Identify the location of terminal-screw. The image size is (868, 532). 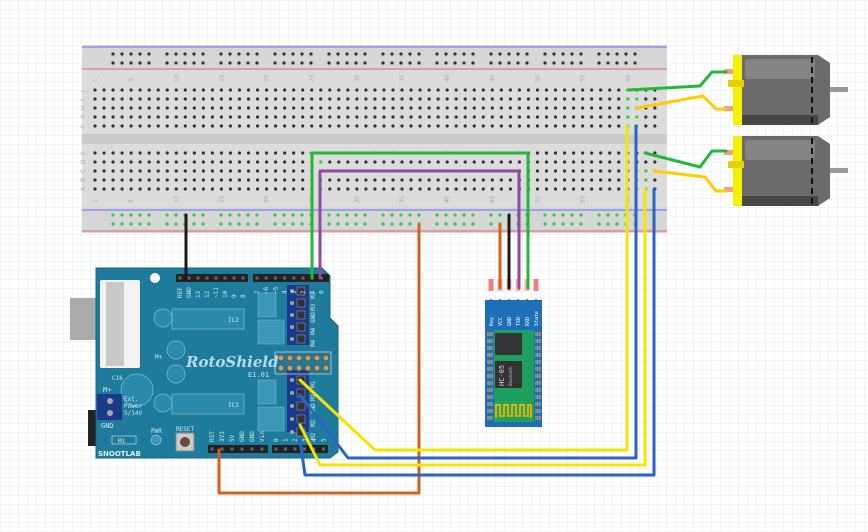
(292, 327).